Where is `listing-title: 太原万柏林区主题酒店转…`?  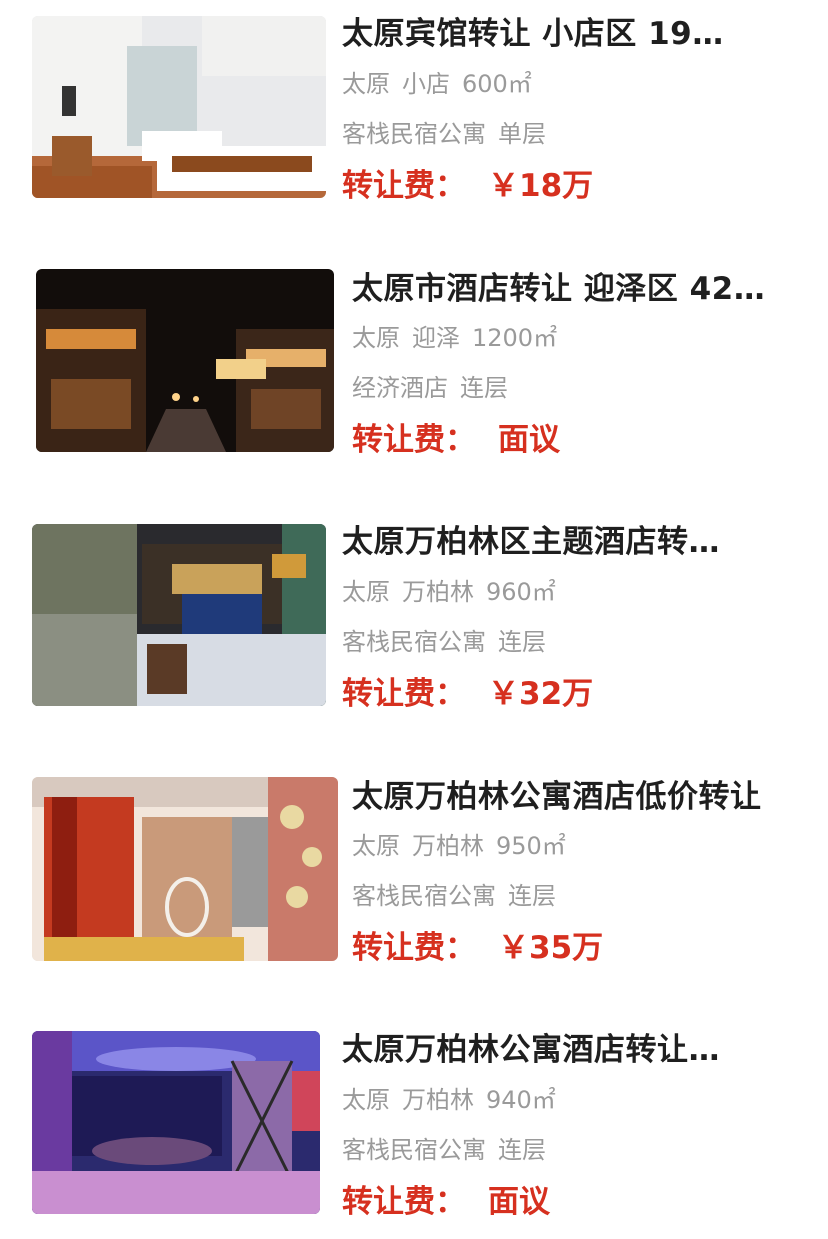 listing-title: 太原万柏林区主题酒店转… is located at coordinates (577, 542).